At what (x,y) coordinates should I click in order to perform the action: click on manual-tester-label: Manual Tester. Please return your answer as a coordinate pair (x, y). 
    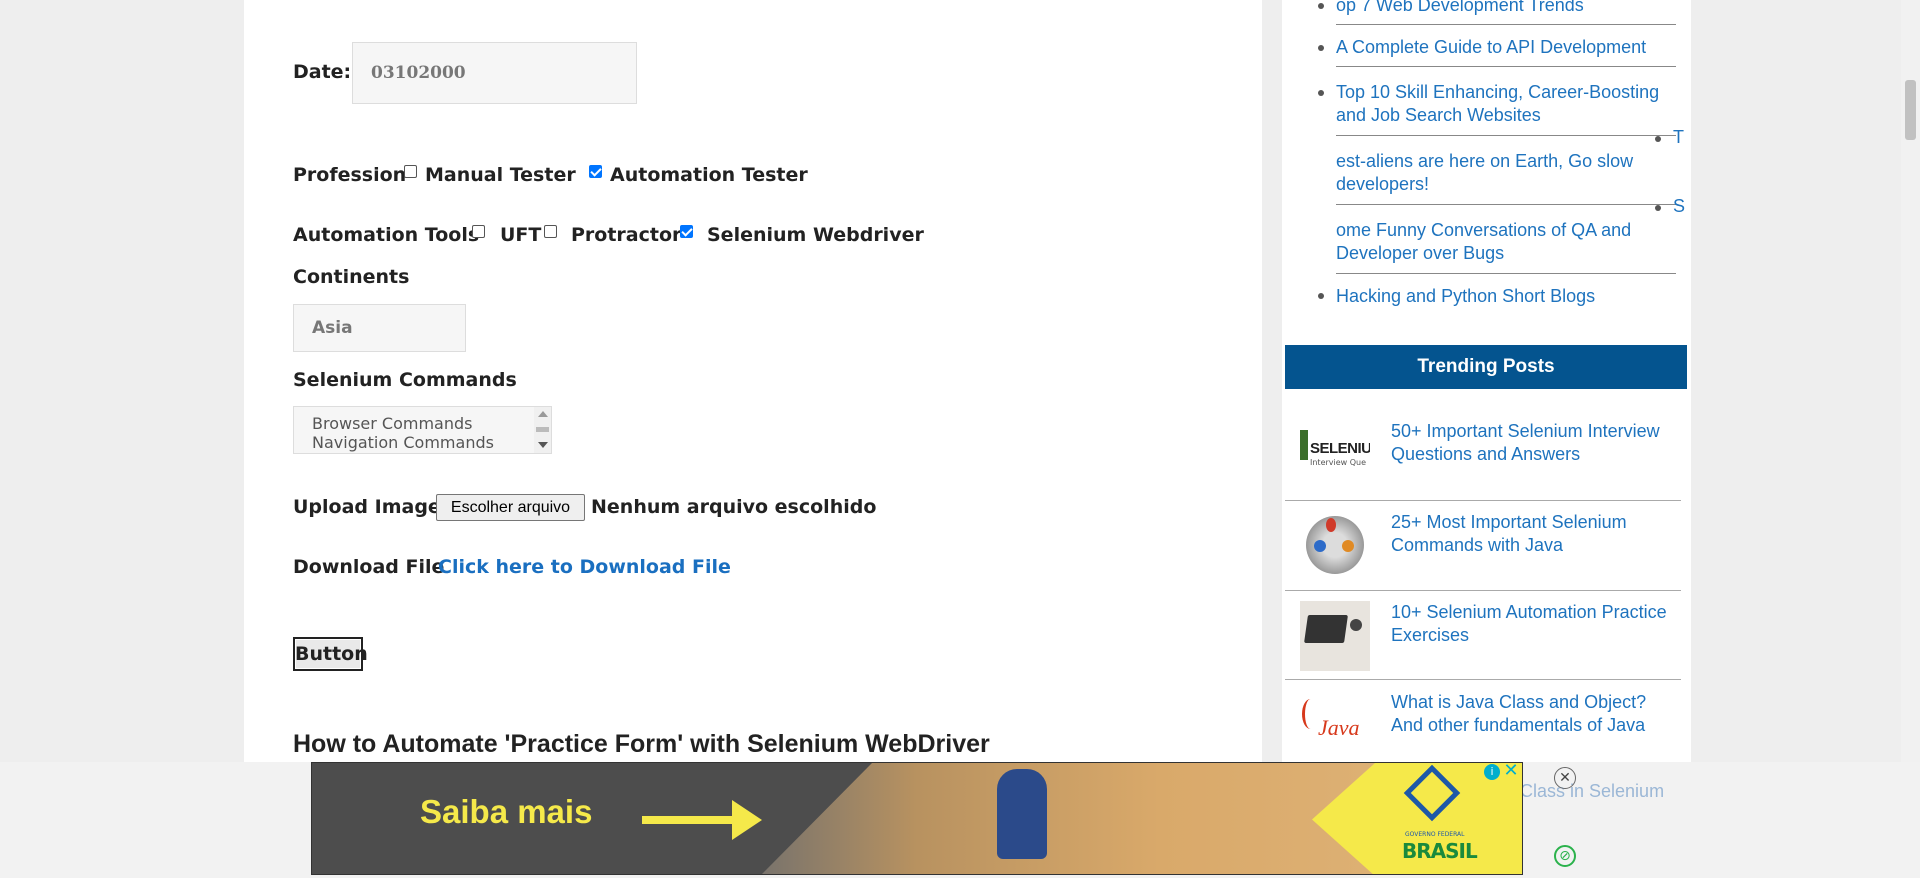
    Looking at the image, I should click on (500, 175).